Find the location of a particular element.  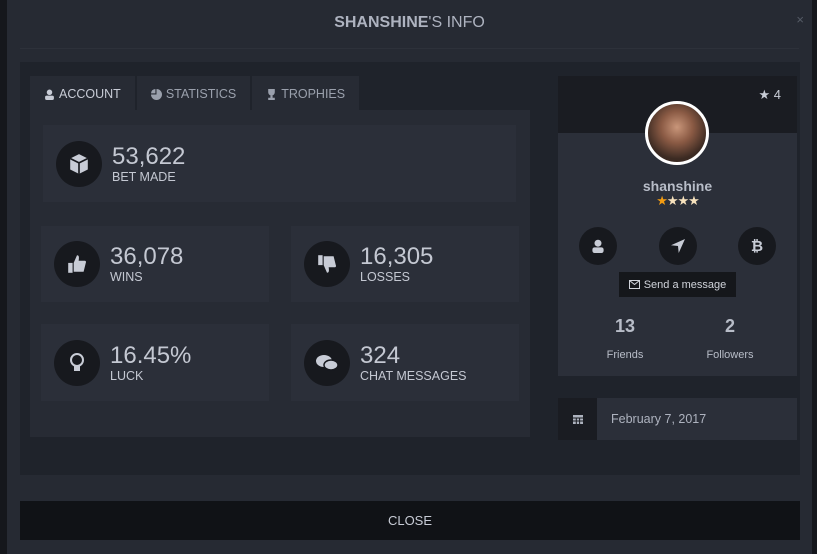

profile-button is located at coordinates (598, 246).